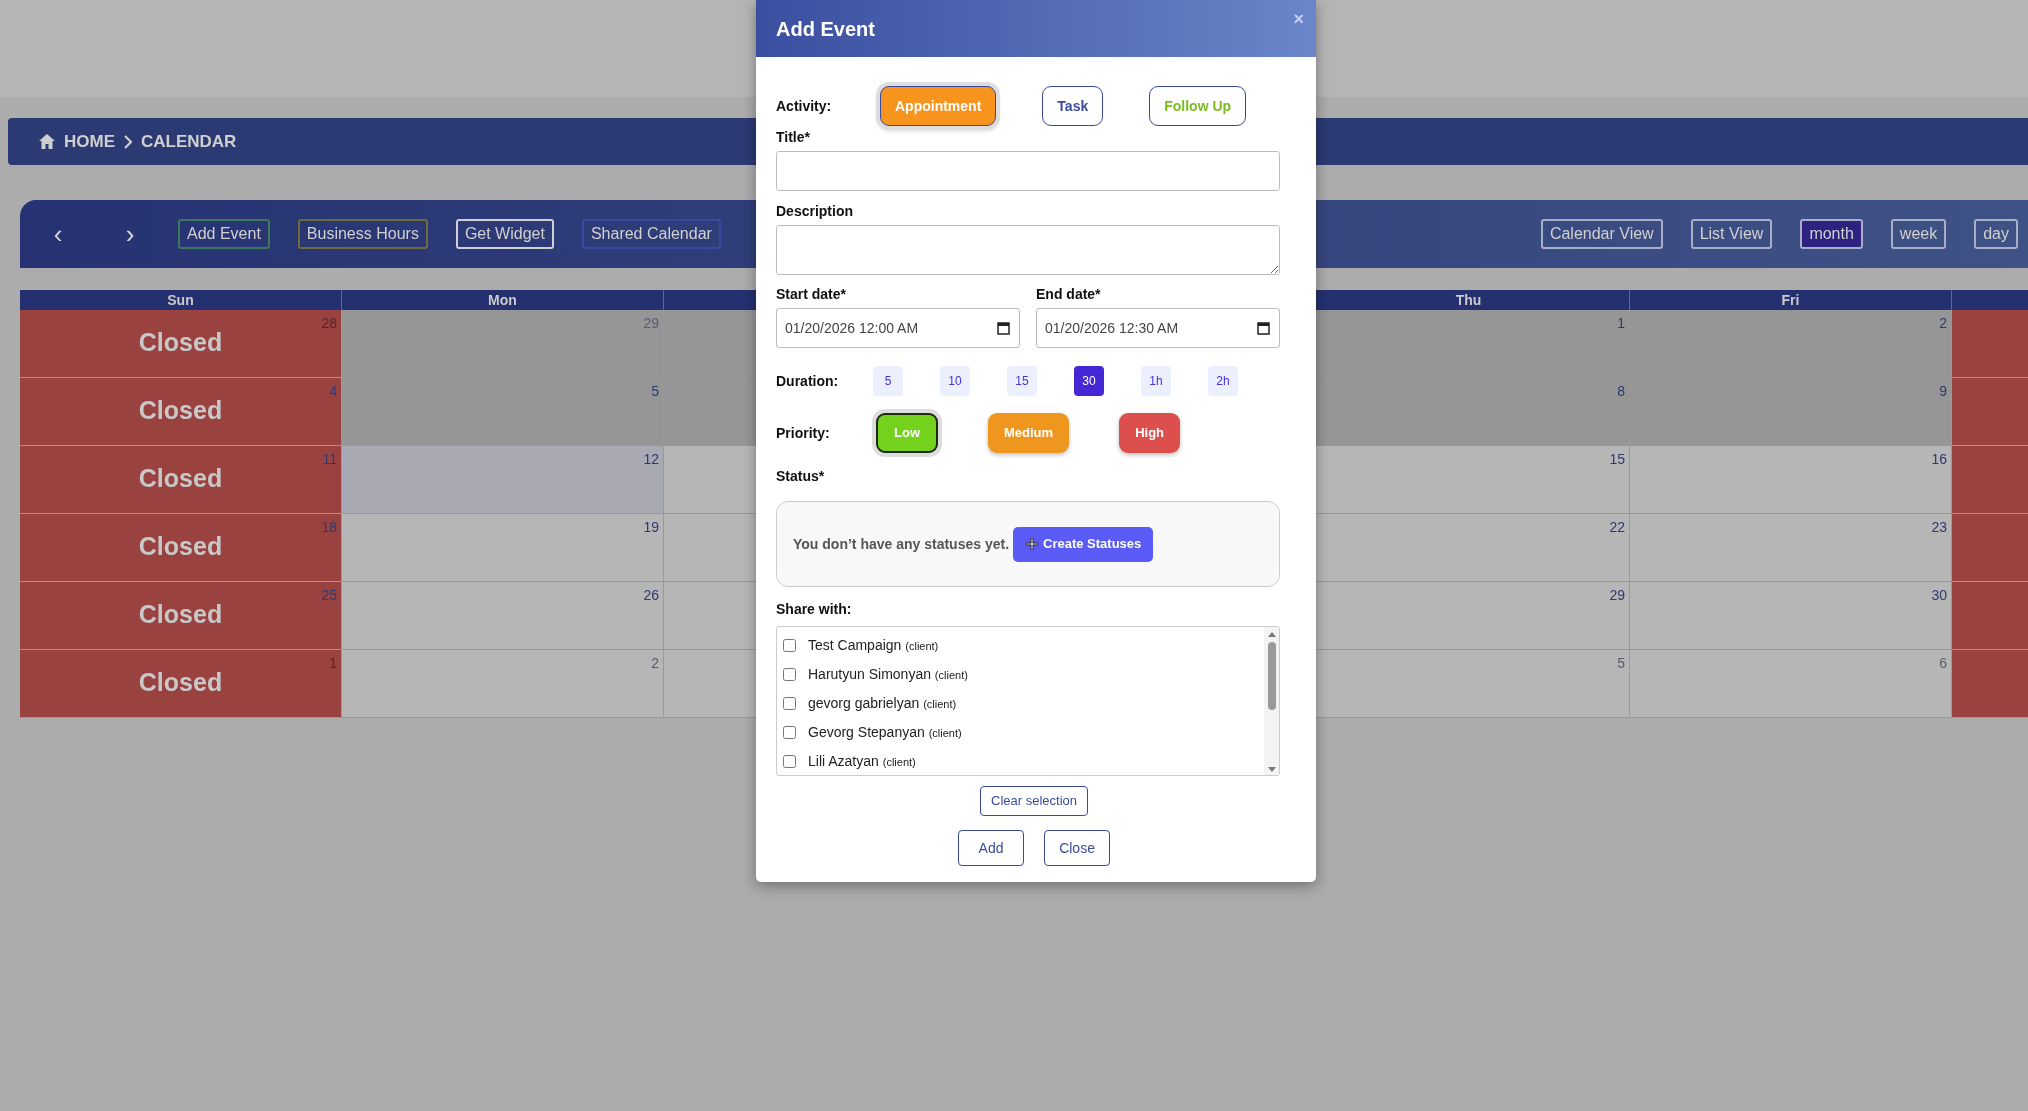 Image resolution: width=2028 pixels, height=1111 pixels. I want to click on list-scrollbar, so click(1271, 701).